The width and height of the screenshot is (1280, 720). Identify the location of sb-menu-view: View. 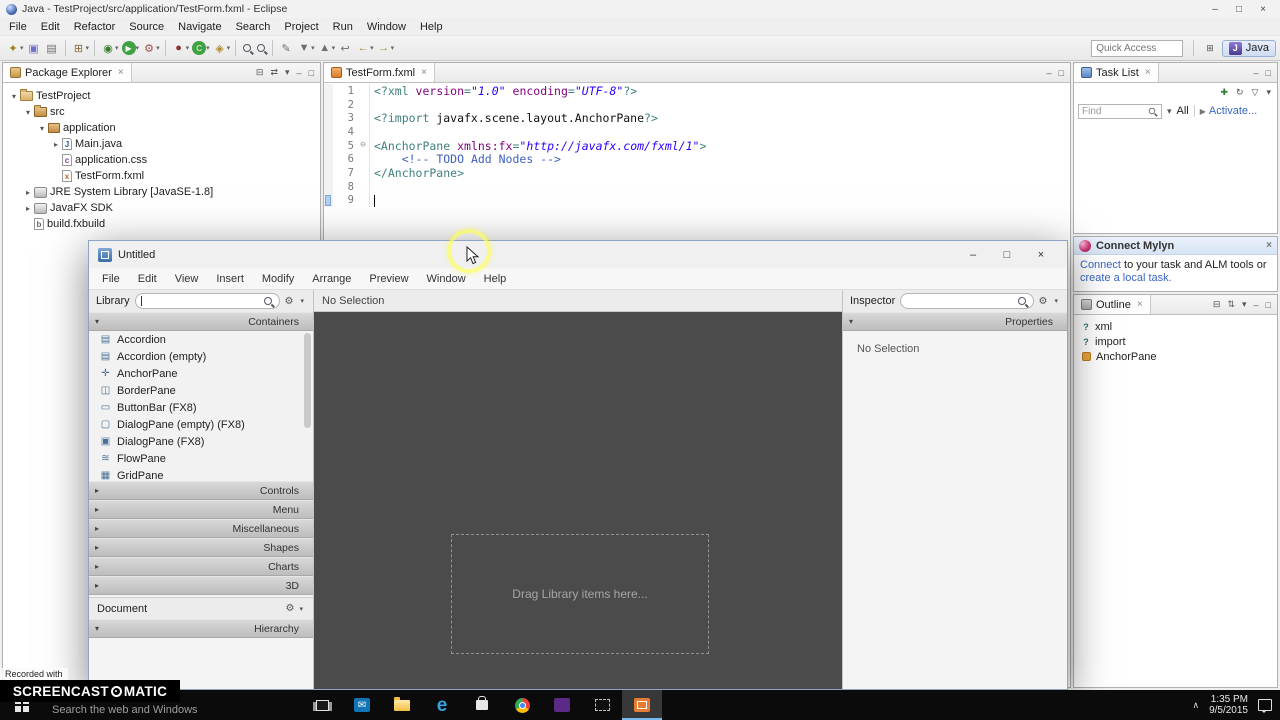
(187, 279).